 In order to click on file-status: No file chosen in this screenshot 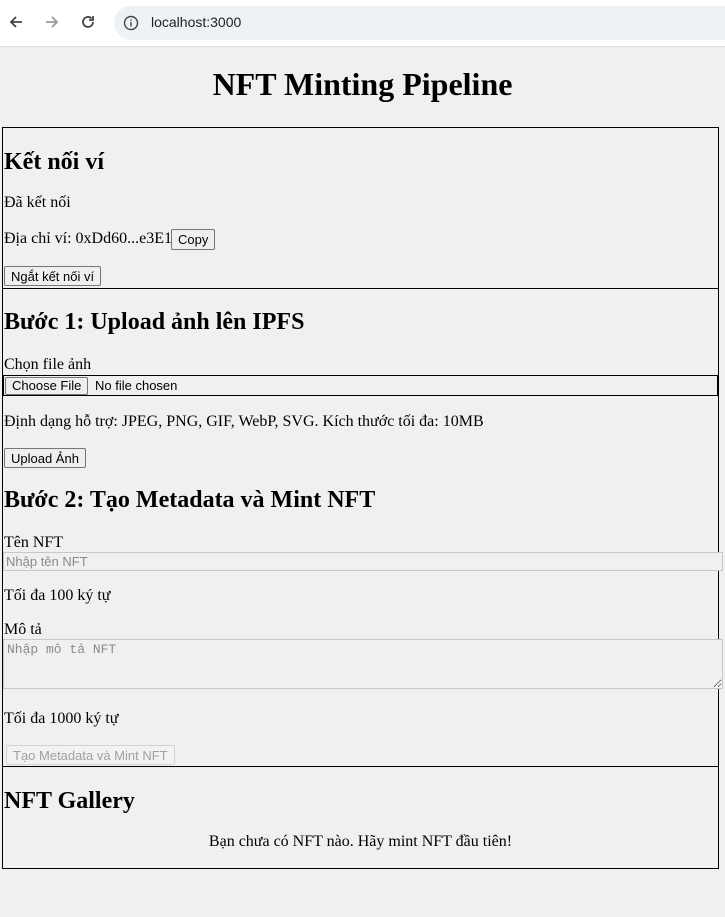, I will do `click(136, 385)`.